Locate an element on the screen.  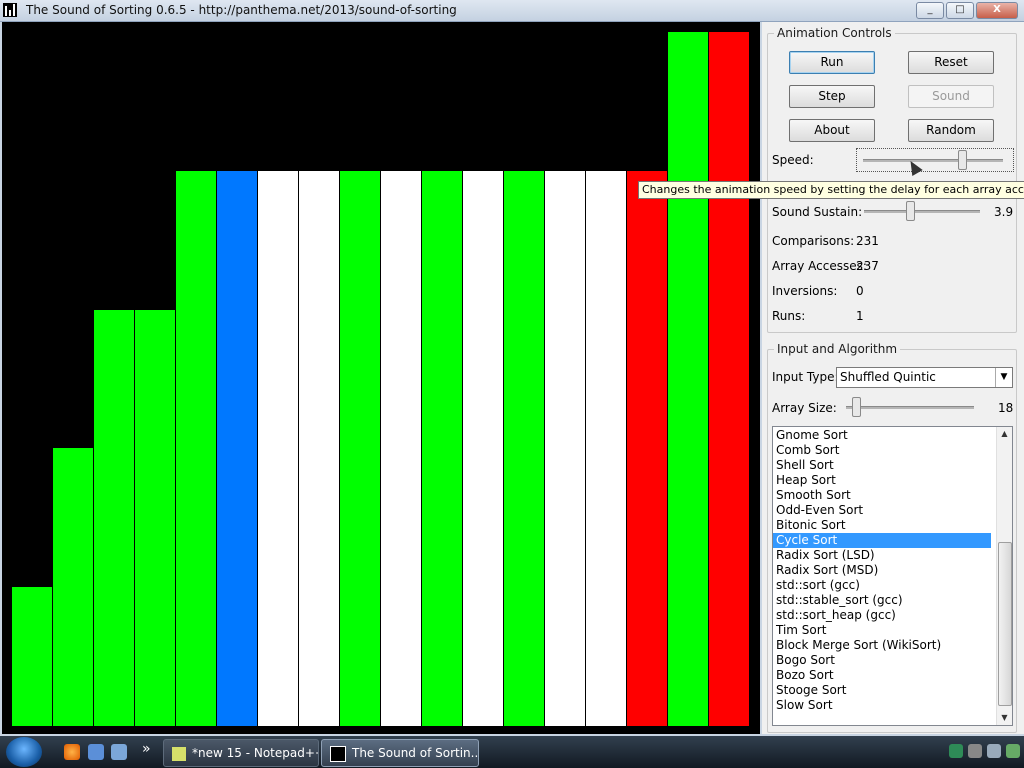
minimize-button: _ is located at coordinates (930, 10).